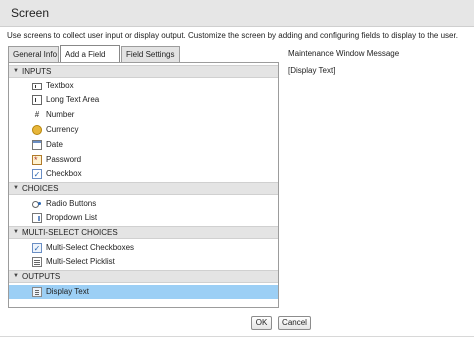 This screenshot has width=474, height=345. What do you see at coordinates (143, 115) in the screenshot?
I see `field-item-number: # Number` at bounding box center [143, 115].